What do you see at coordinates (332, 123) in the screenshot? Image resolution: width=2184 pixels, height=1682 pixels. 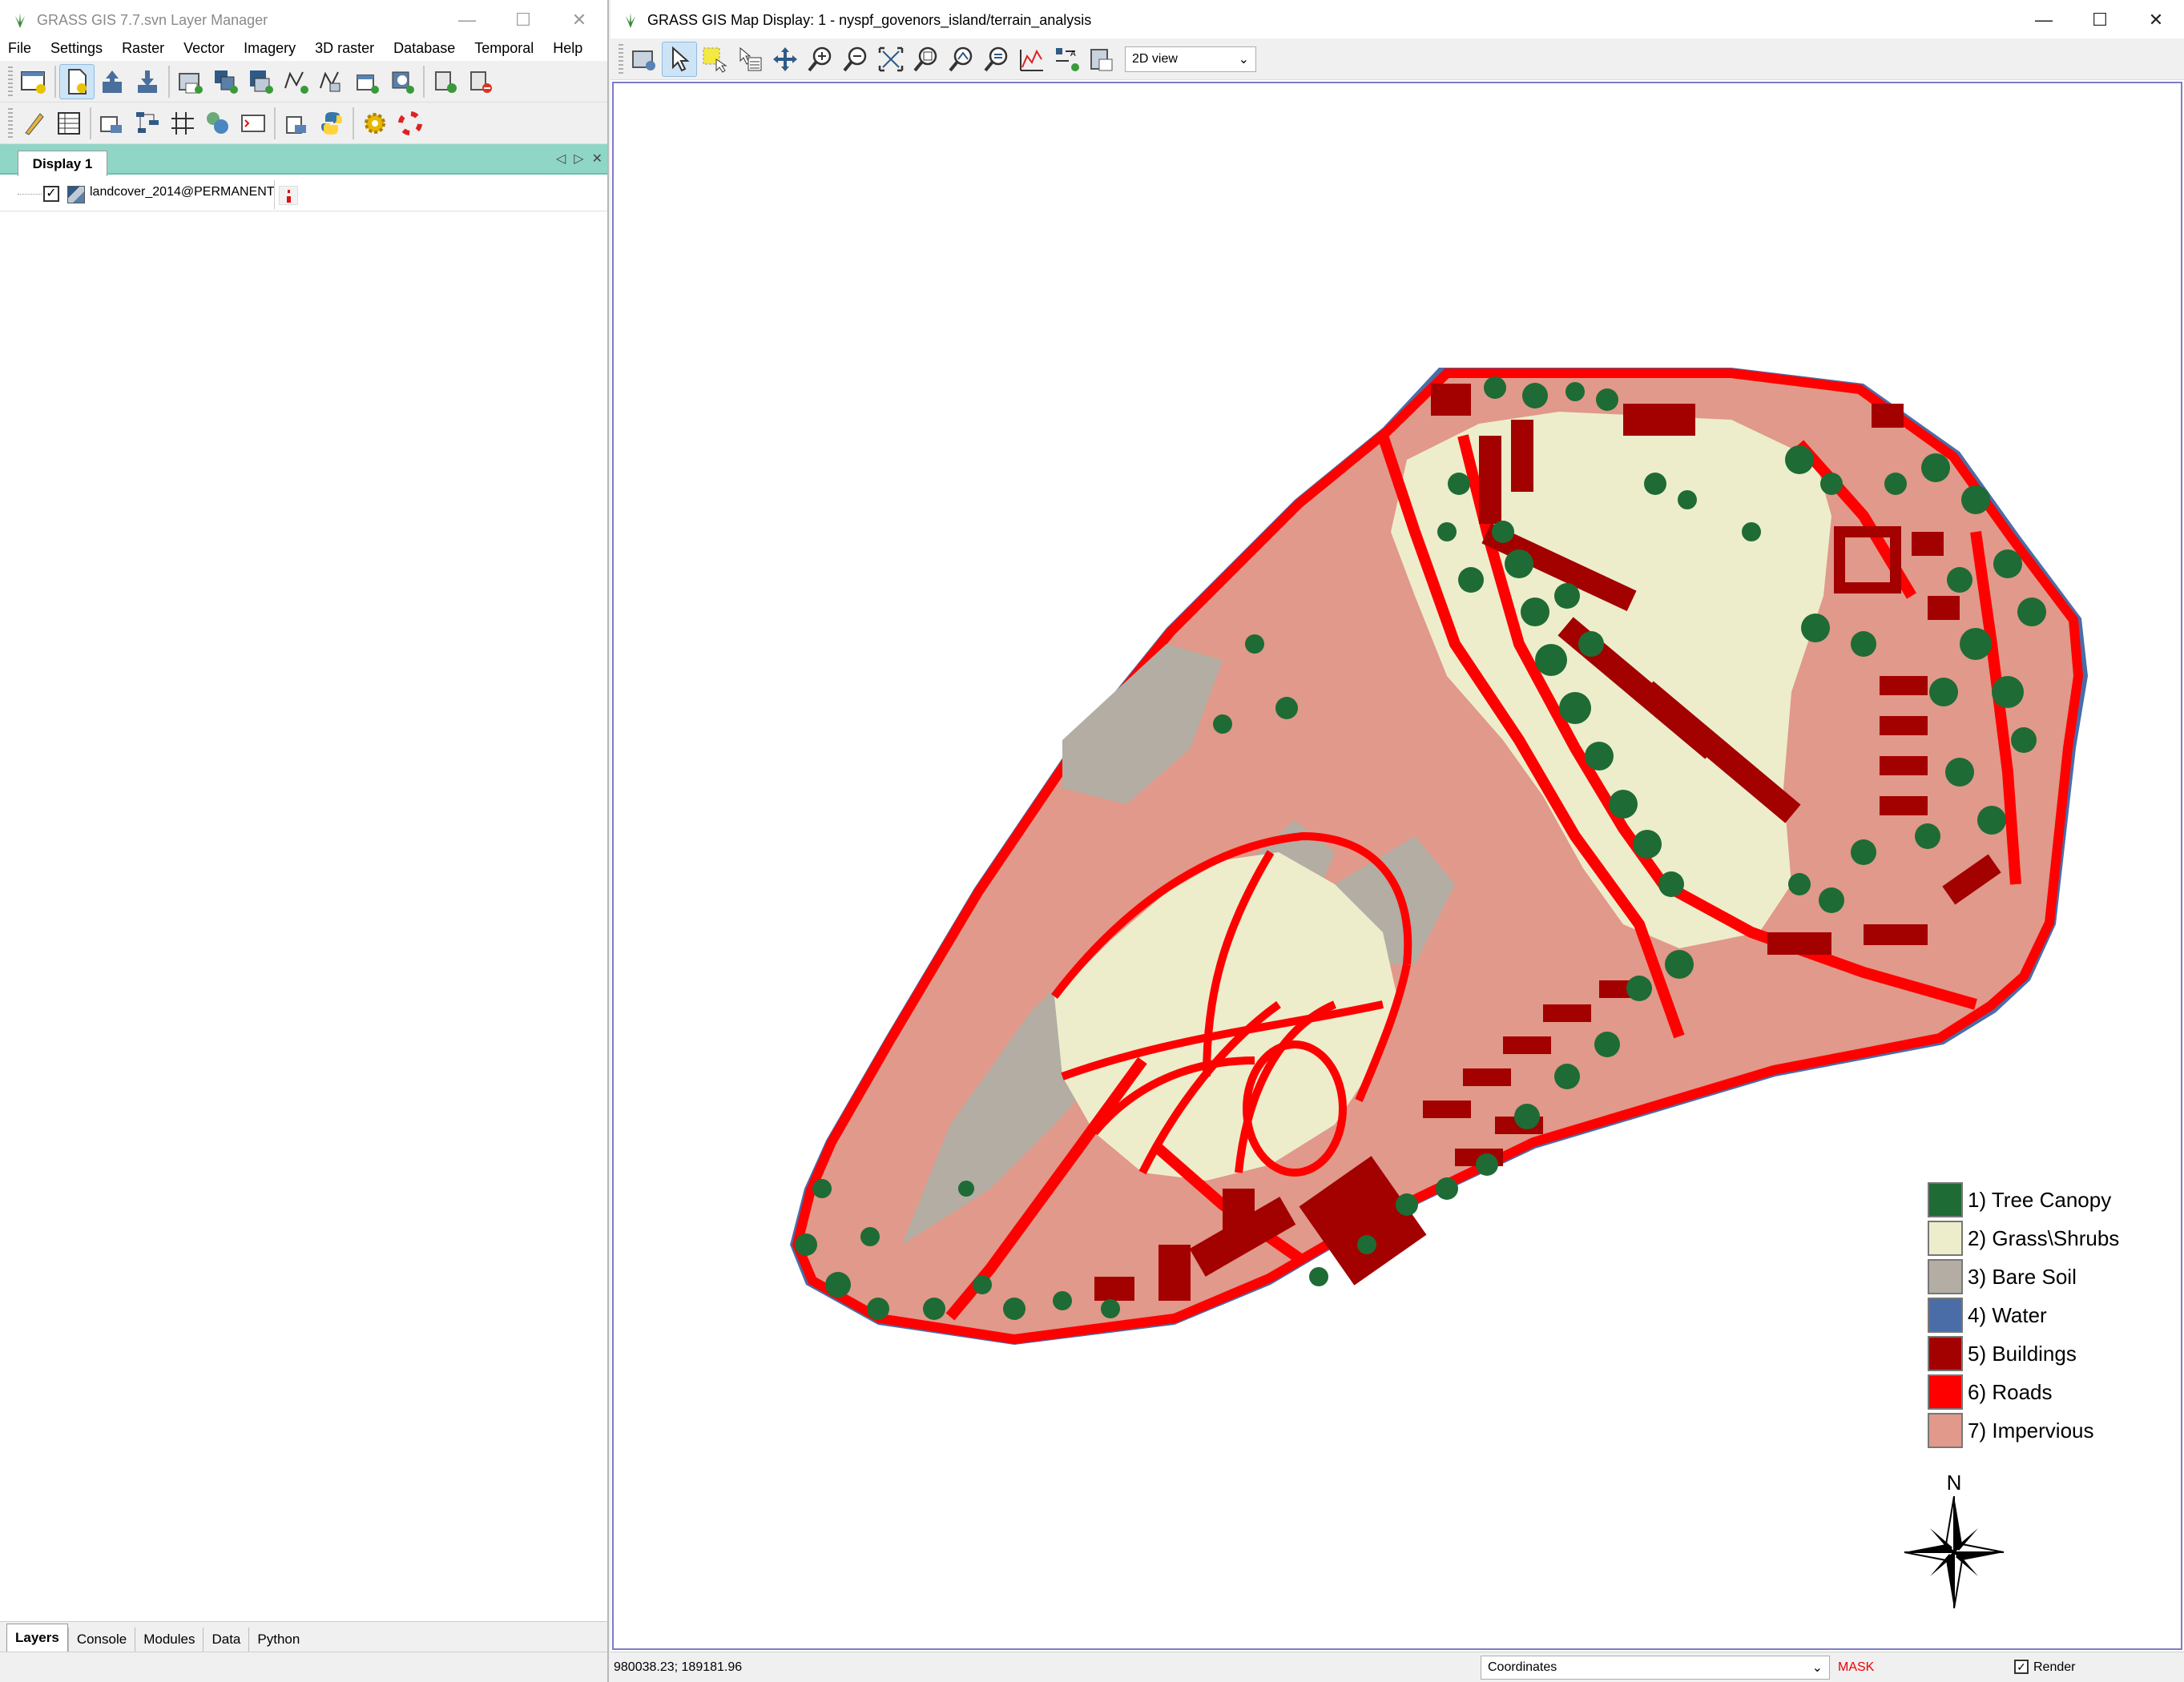 I see `python-button` at bounding box center [332, 123].